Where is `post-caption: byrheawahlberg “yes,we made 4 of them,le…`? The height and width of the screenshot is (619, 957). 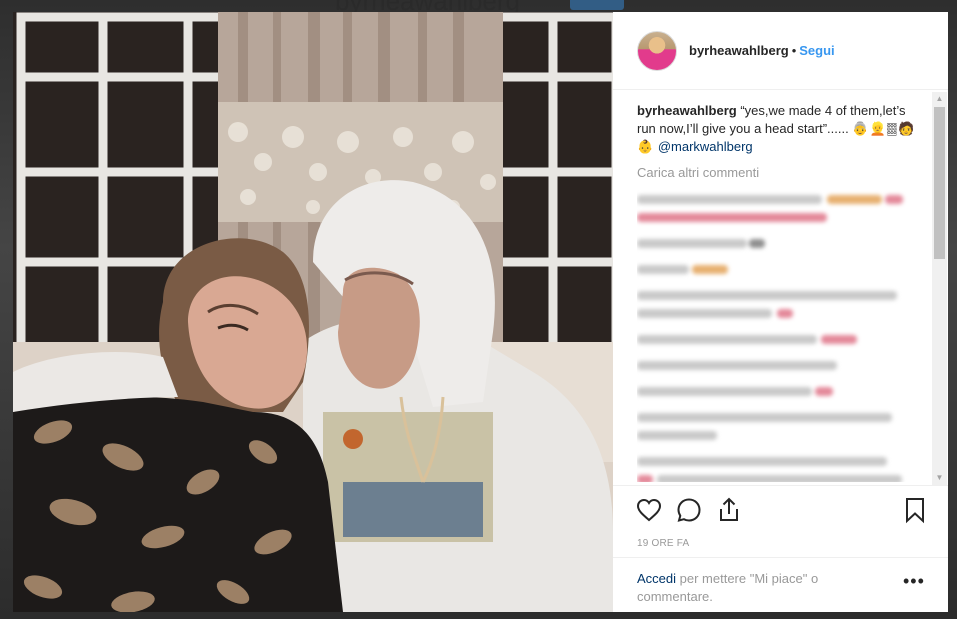 post-caption: byrheawahlberg “yes,we made 4 of them,le… is located at coordinates (782, 129).